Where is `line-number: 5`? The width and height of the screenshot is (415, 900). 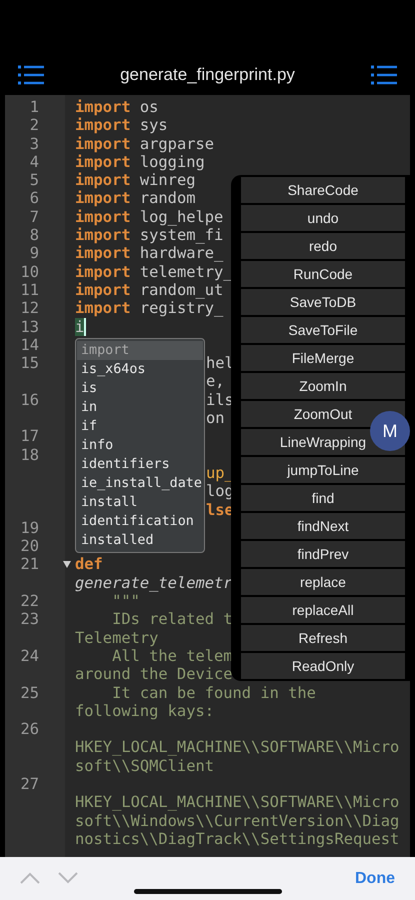
line-number: 5 is located at coordinates (33, 180).